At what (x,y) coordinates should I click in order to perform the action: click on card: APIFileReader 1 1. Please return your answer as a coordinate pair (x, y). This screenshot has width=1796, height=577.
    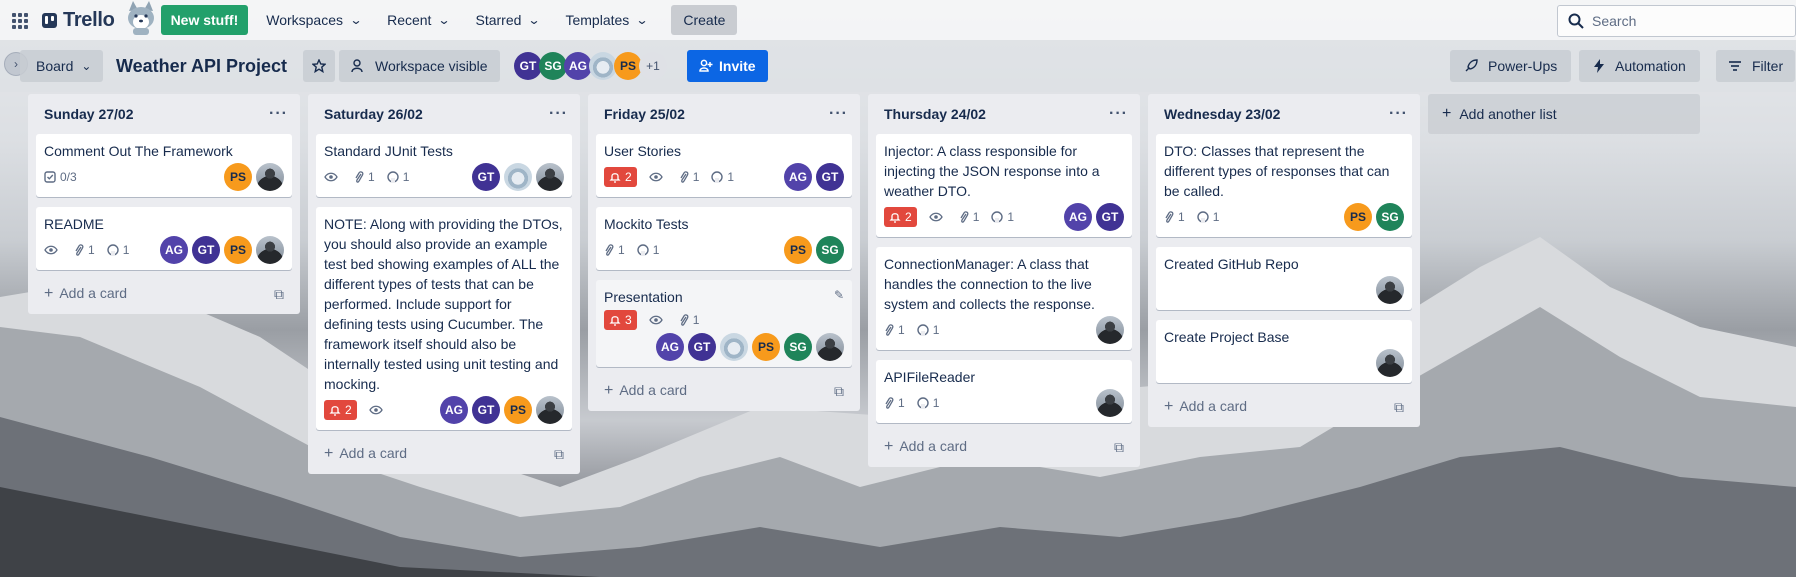
    Looking at the image, I should click on (1004, 391).